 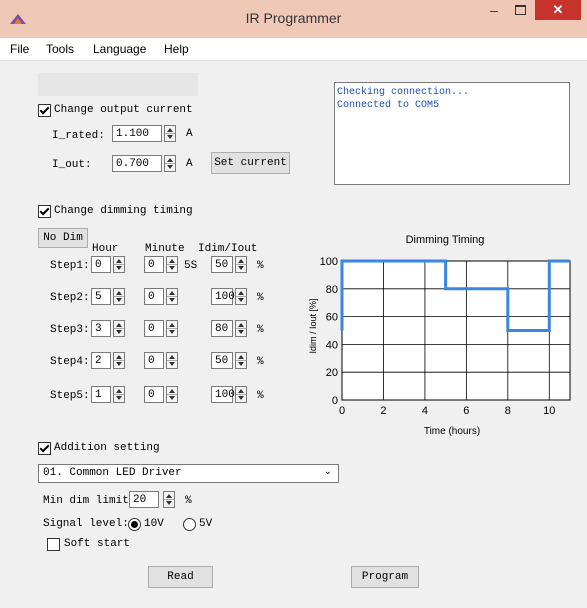 I want to click on i-rated-input: 1.100, so click(x=137, y=133).